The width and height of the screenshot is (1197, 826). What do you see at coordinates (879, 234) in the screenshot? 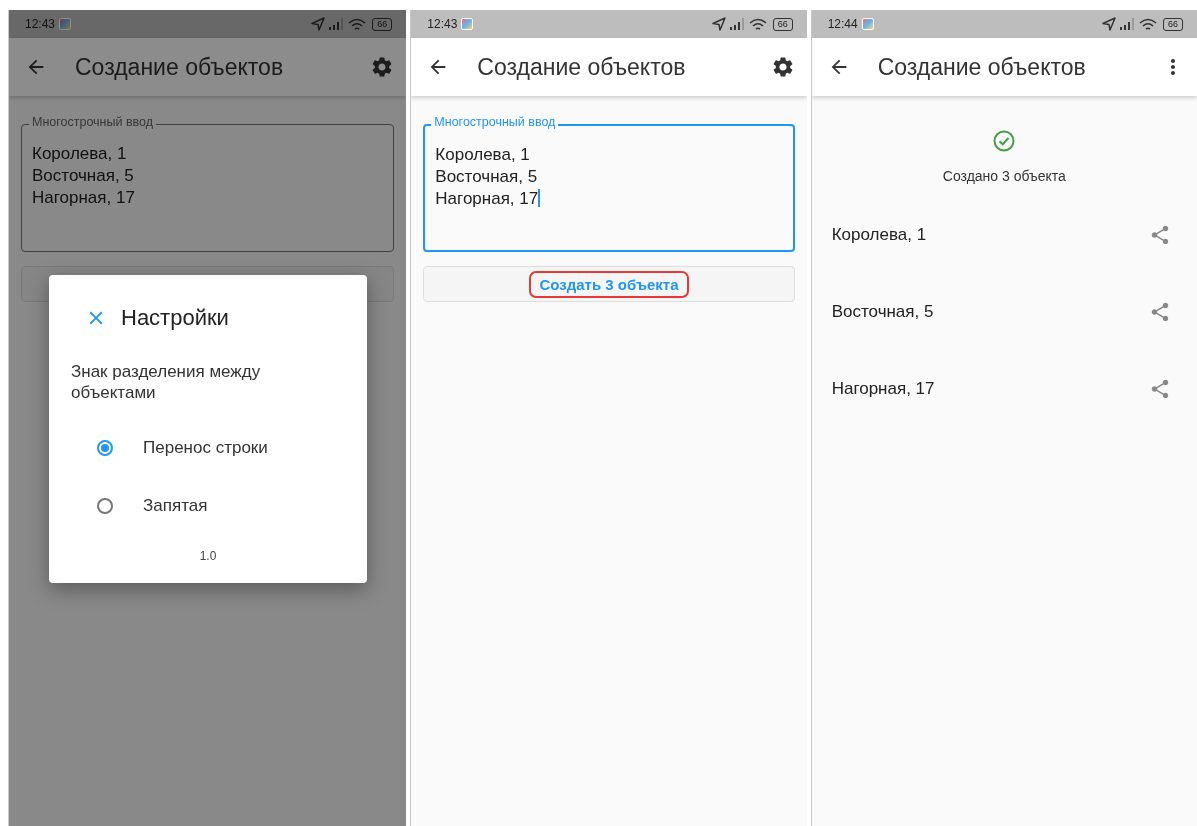
I see `object-name: Королева, 1` at bounding box center [879, 234].